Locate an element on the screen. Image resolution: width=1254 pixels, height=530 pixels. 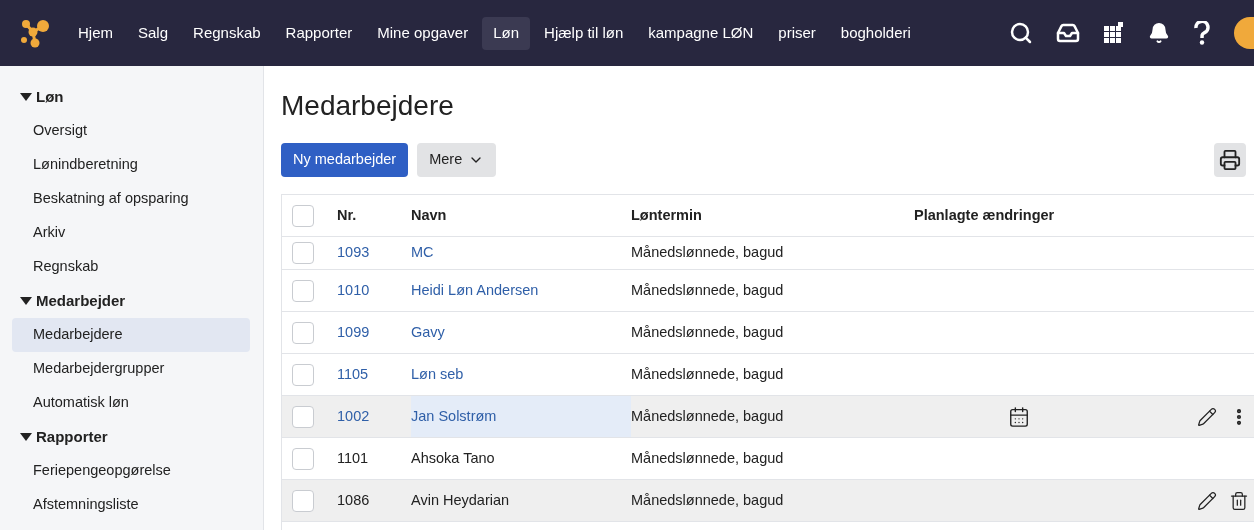
sidebar-item: Regnskab is located at coordinates (131, 267).